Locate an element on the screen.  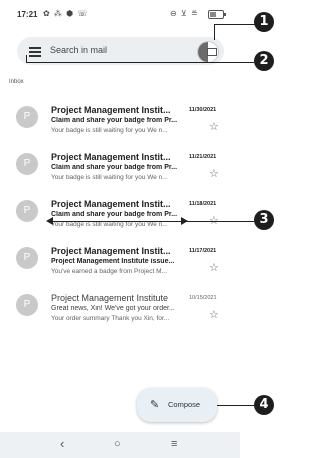
callout-badge-4: 4 is located at coordinates (264, 405).